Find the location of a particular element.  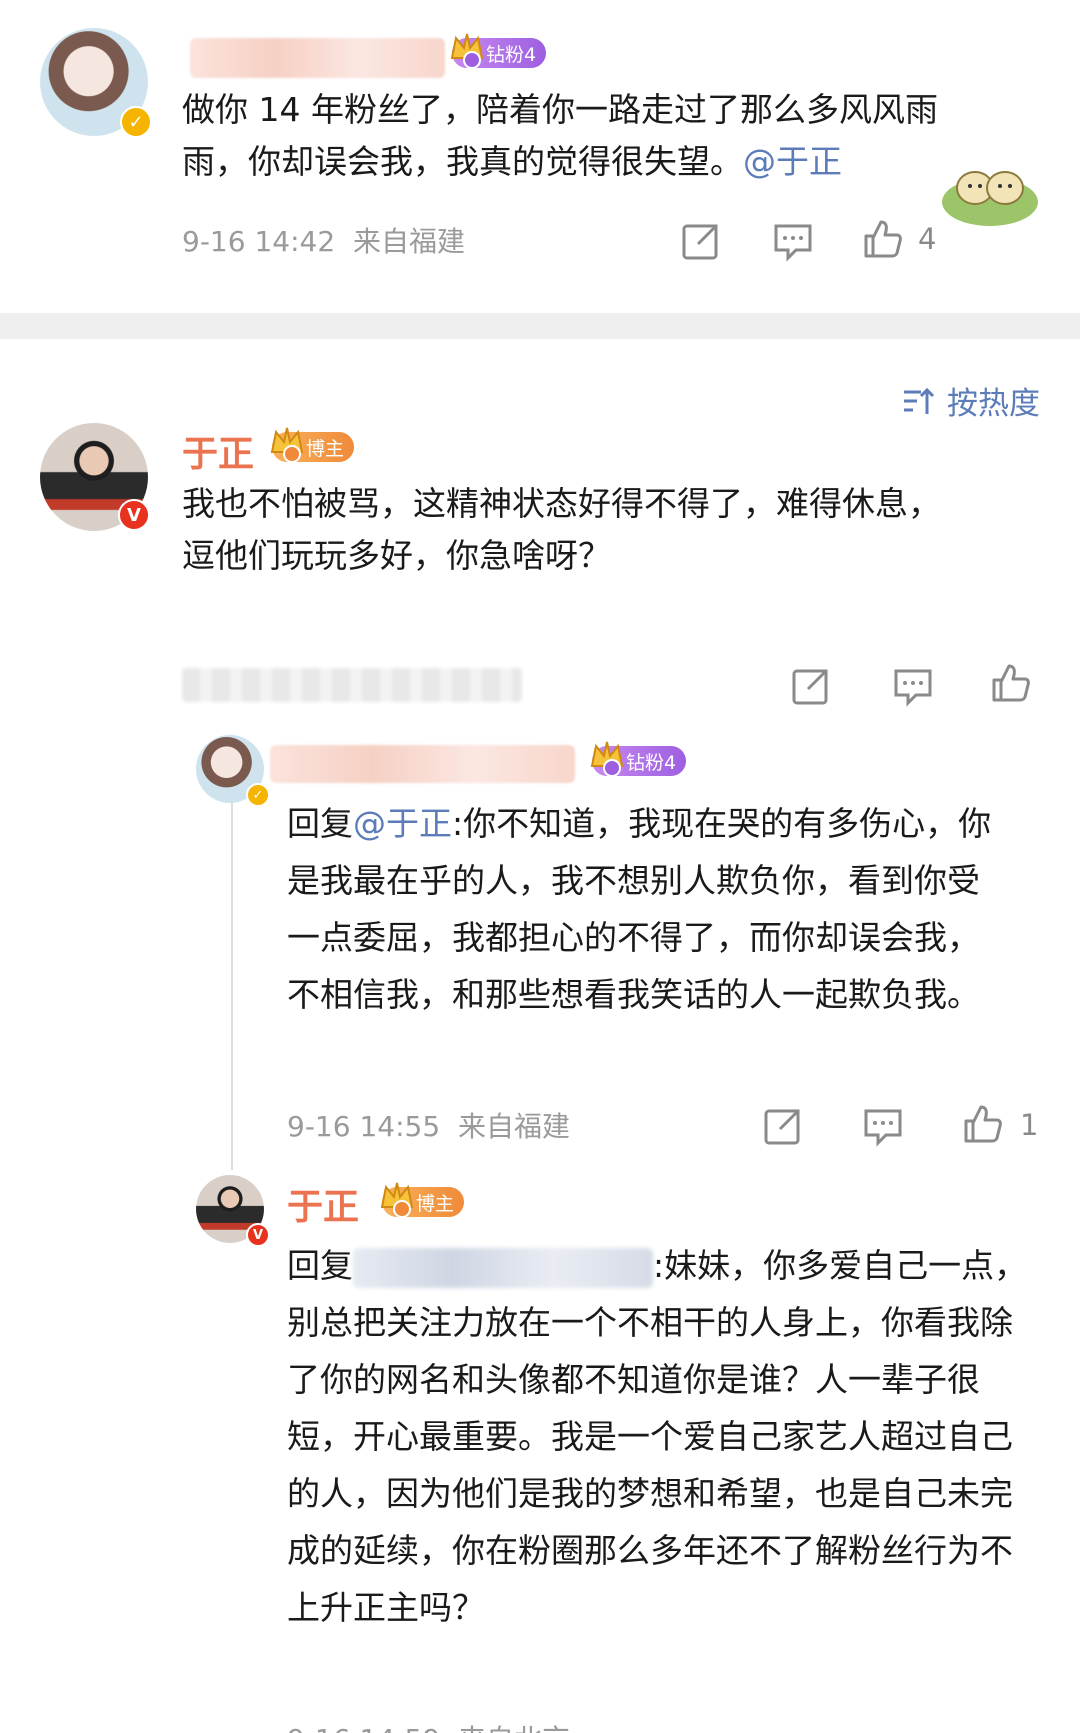

sticker-image is located at coordinates (990, 198).